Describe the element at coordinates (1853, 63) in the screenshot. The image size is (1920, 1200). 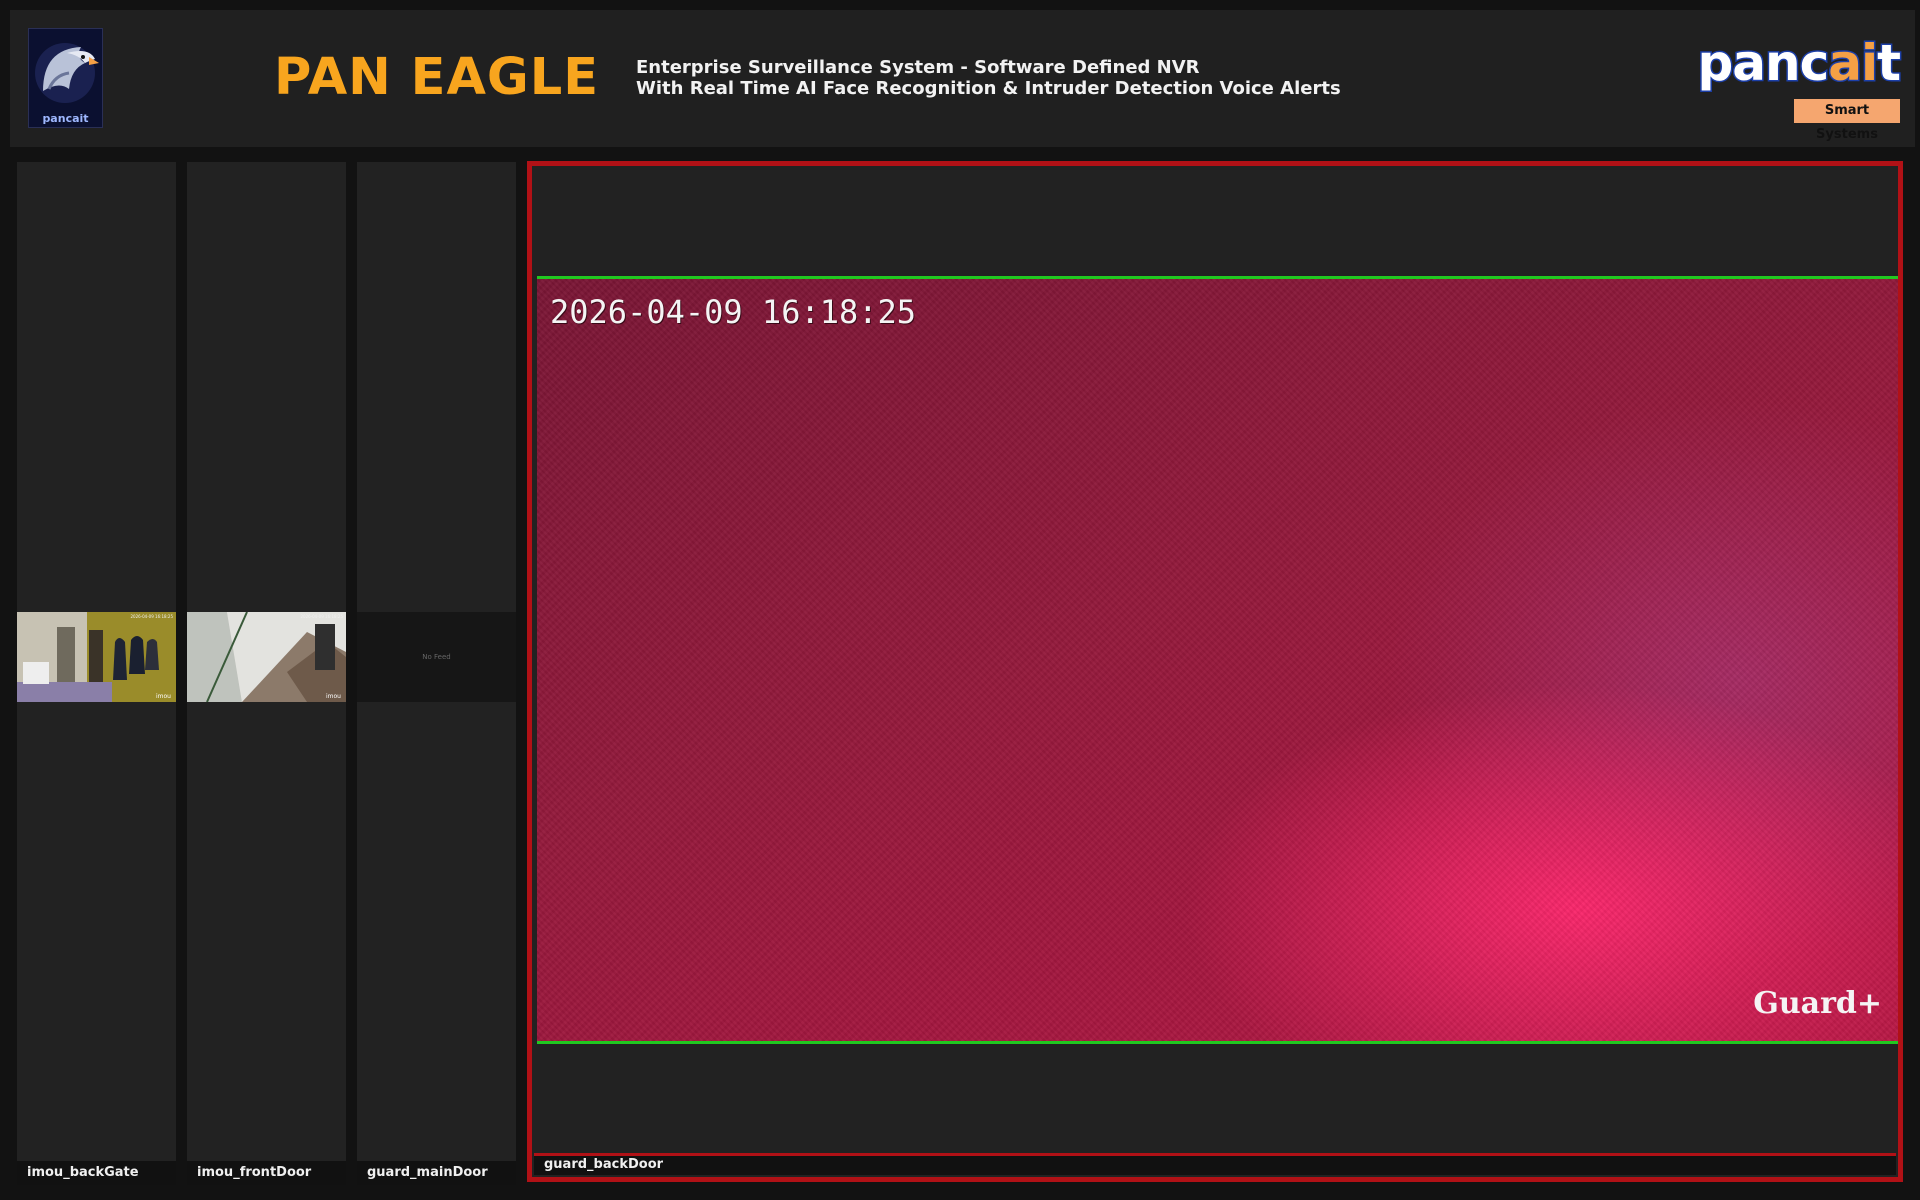
I see `company-ai: ai` at that location.